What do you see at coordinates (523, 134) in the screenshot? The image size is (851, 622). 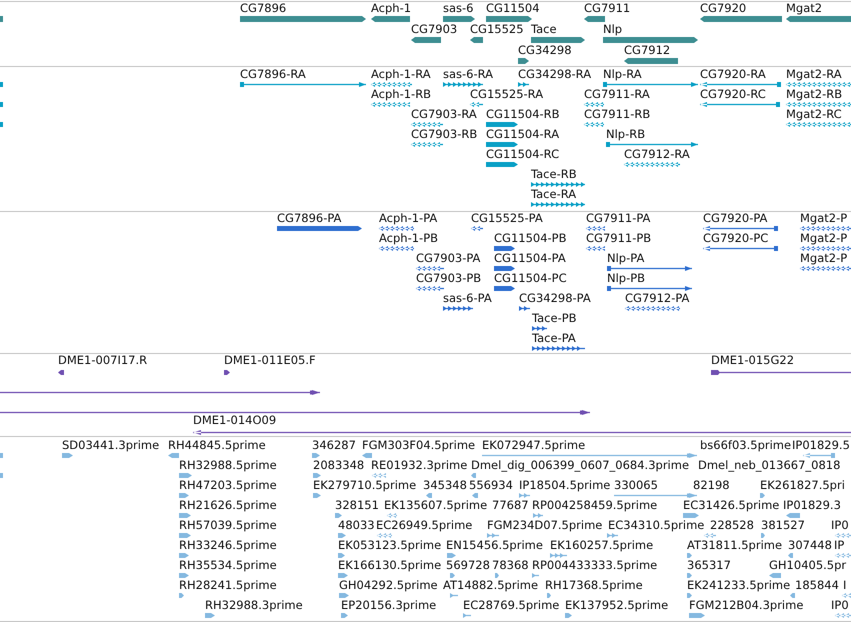 I see `transcript-label: CG11504-RA` at bounding box center [523, 134].